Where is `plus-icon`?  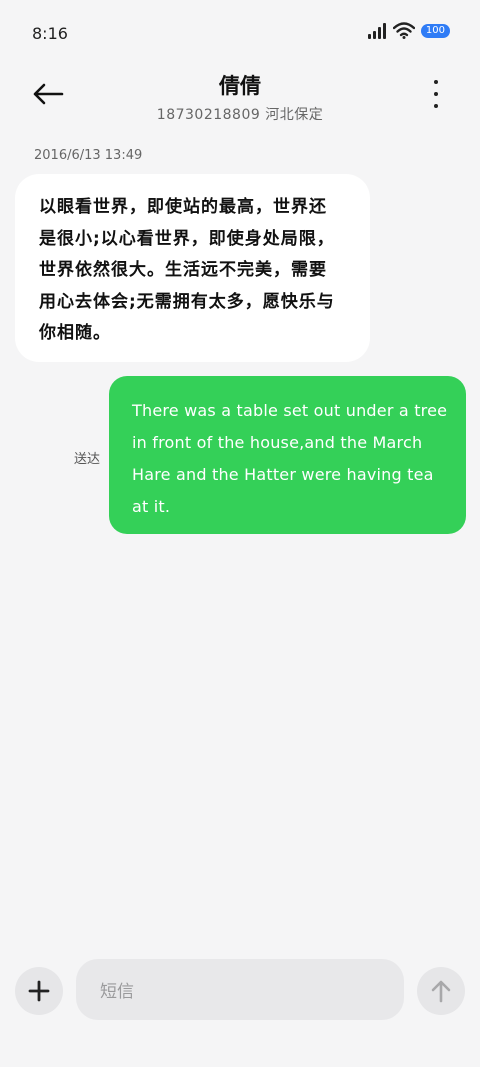 plus-icon is located at coordinates (39, 991).